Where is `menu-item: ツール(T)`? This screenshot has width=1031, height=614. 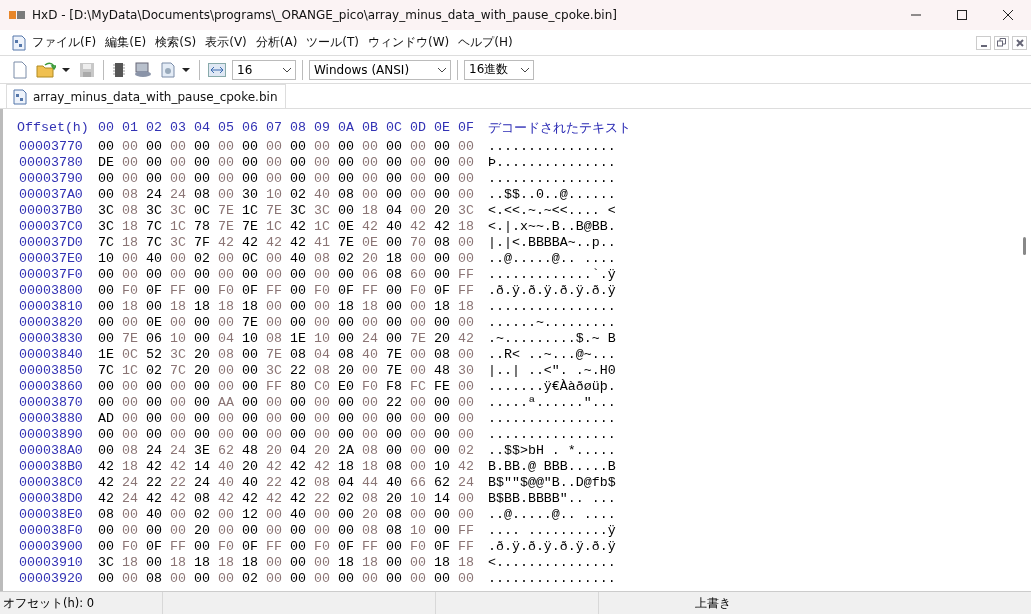
menu-item: ツール(T) is located at coordinates (333, 42).